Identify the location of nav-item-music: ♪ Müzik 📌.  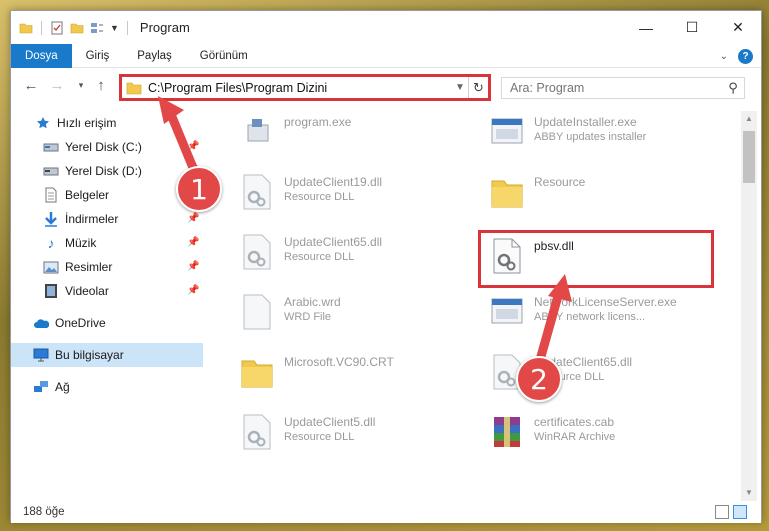
(107, 243).